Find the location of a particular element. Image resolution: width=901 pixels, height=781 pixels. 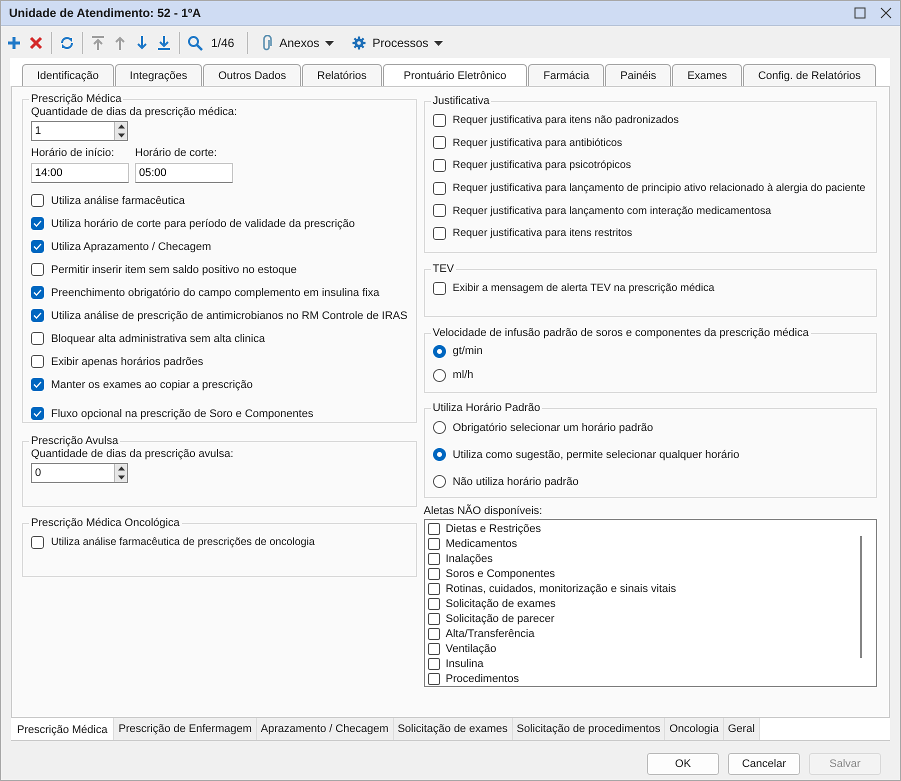

tab: Aprazamento / Checagem is located at coordinates (325, 729).